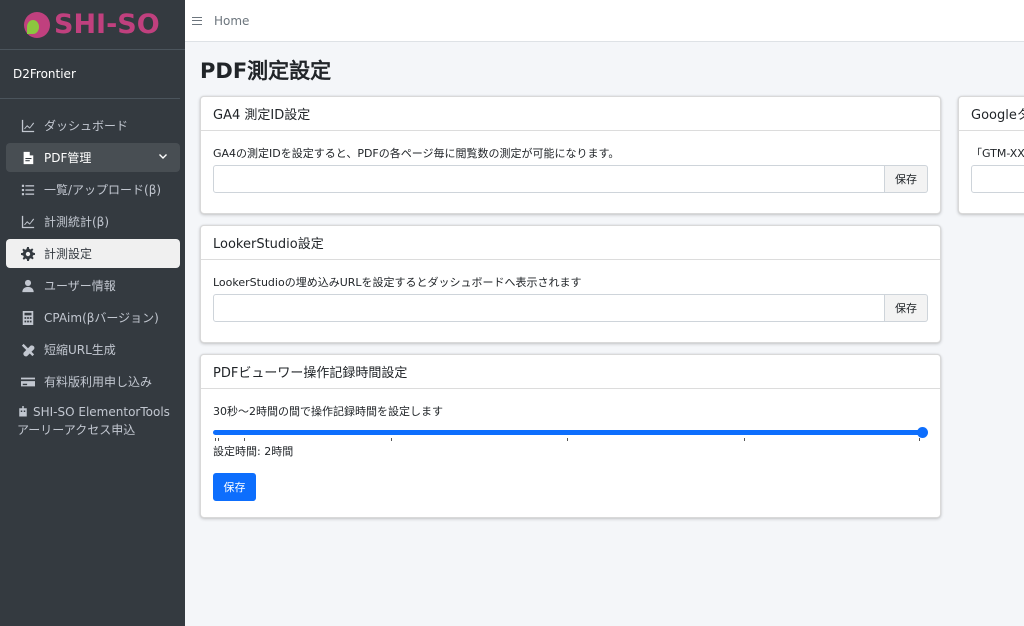 The width and height of the screenshot is (1024, 626). What do you see at coordinates (266, 71) in the screenshot?
I see `page-title: PDF測定設定` at bounding box center [266, 71].